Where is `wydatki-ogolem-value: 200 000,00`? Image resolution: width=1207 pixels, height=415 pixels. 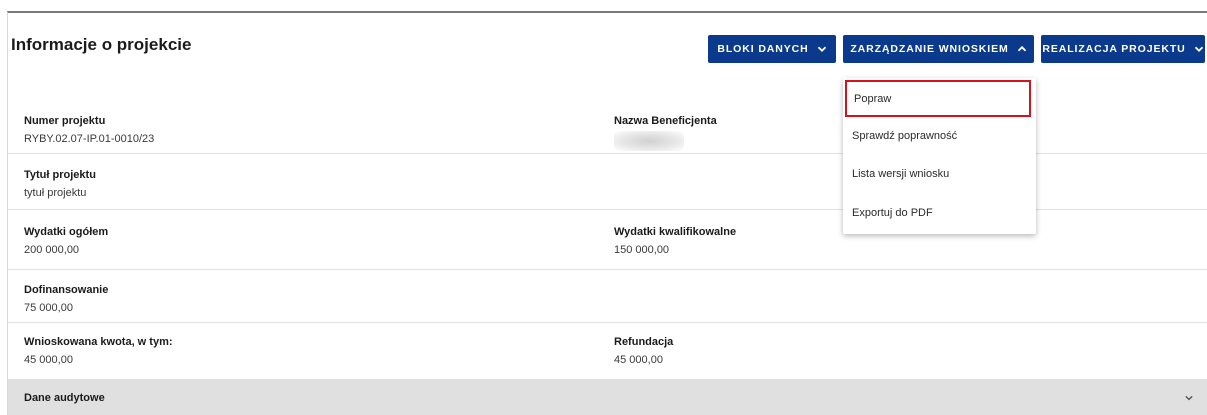
wydatki-ogolem-value: 200 000,00 is located at coordinates (52, 250).